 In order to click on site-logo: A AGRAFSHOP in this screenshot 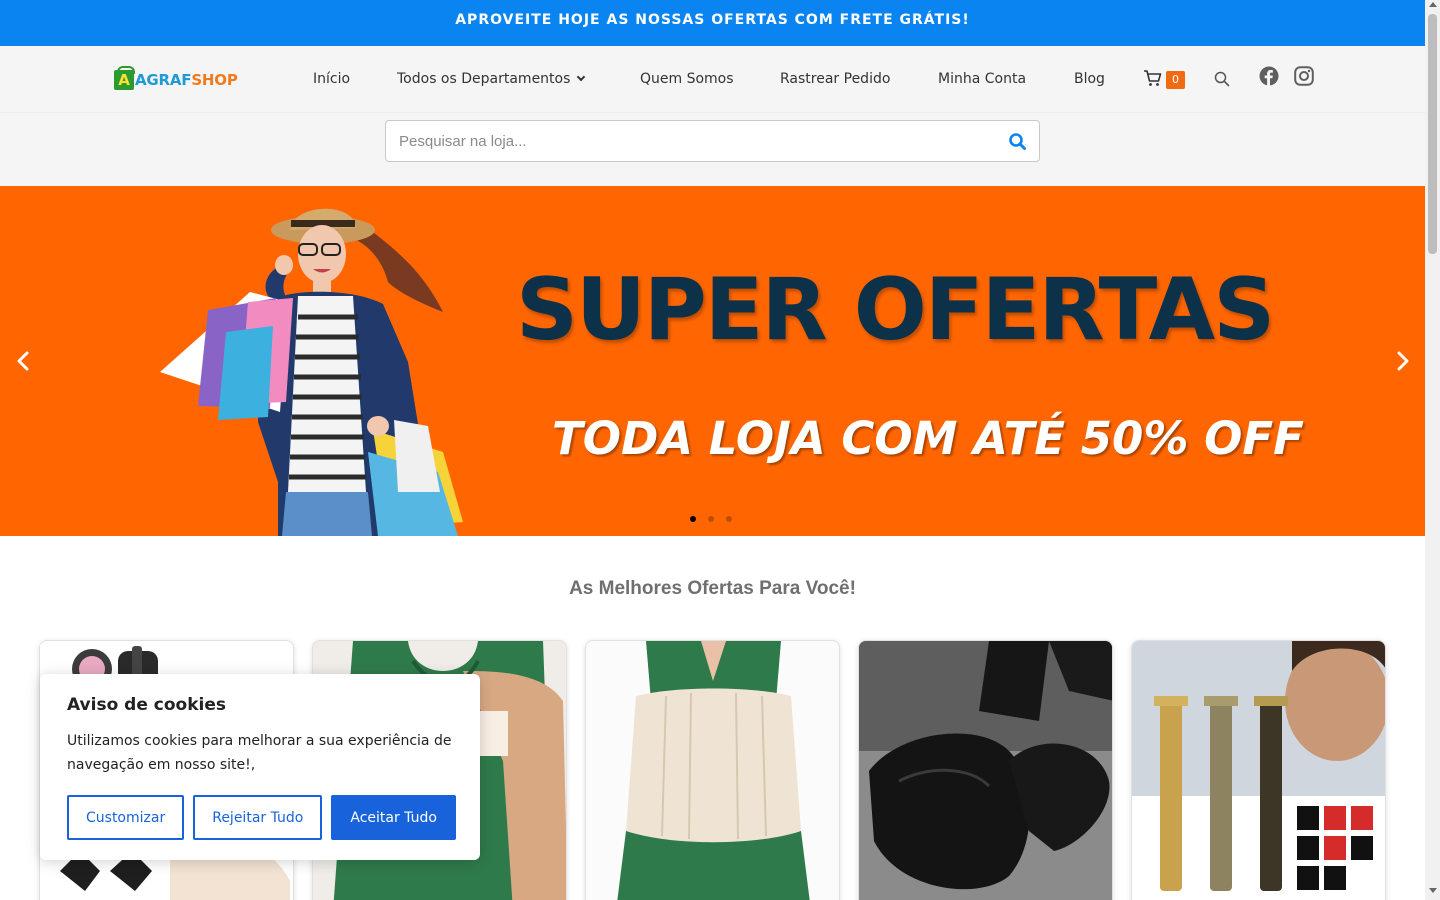, I will do `click(176, 78)`.